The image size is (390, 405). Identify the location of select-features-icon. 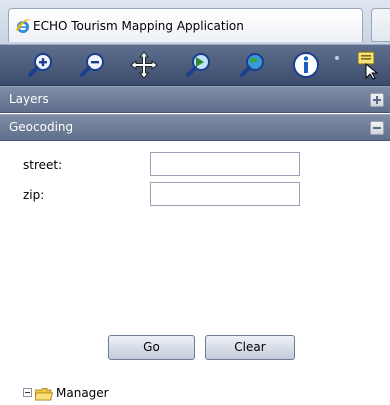
(368, 65).